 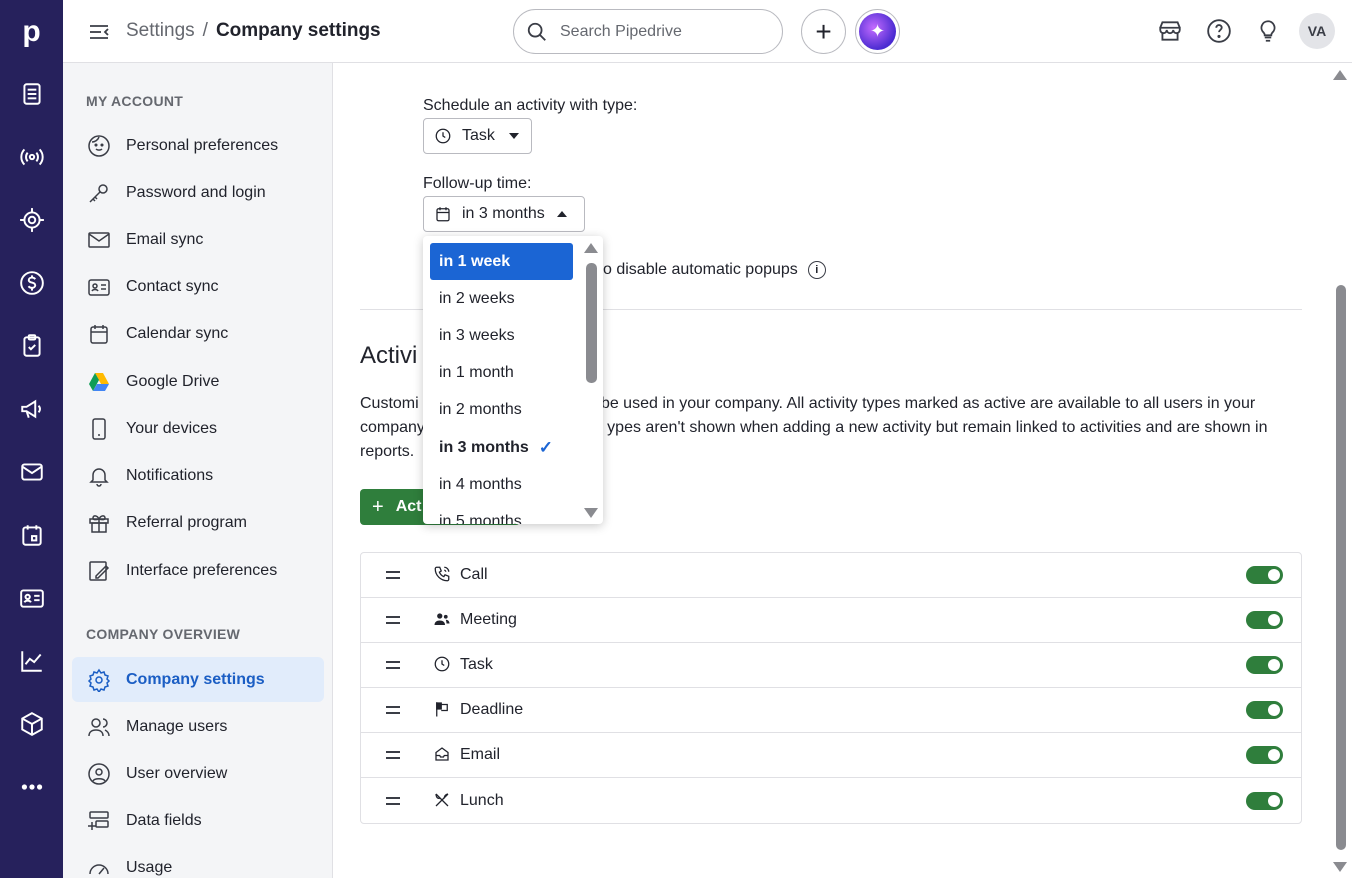 What do you see at coordinates (31, 282) in the screenshot?
I see `dollar-icon` at bounding box center [31, 282].